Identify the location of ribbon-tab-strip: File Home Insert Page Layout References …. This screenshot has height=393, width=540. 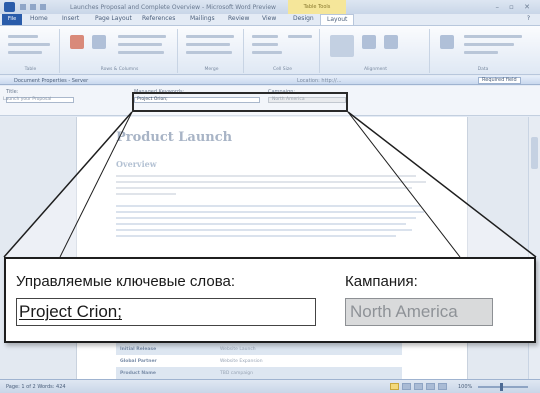
(270, 19).